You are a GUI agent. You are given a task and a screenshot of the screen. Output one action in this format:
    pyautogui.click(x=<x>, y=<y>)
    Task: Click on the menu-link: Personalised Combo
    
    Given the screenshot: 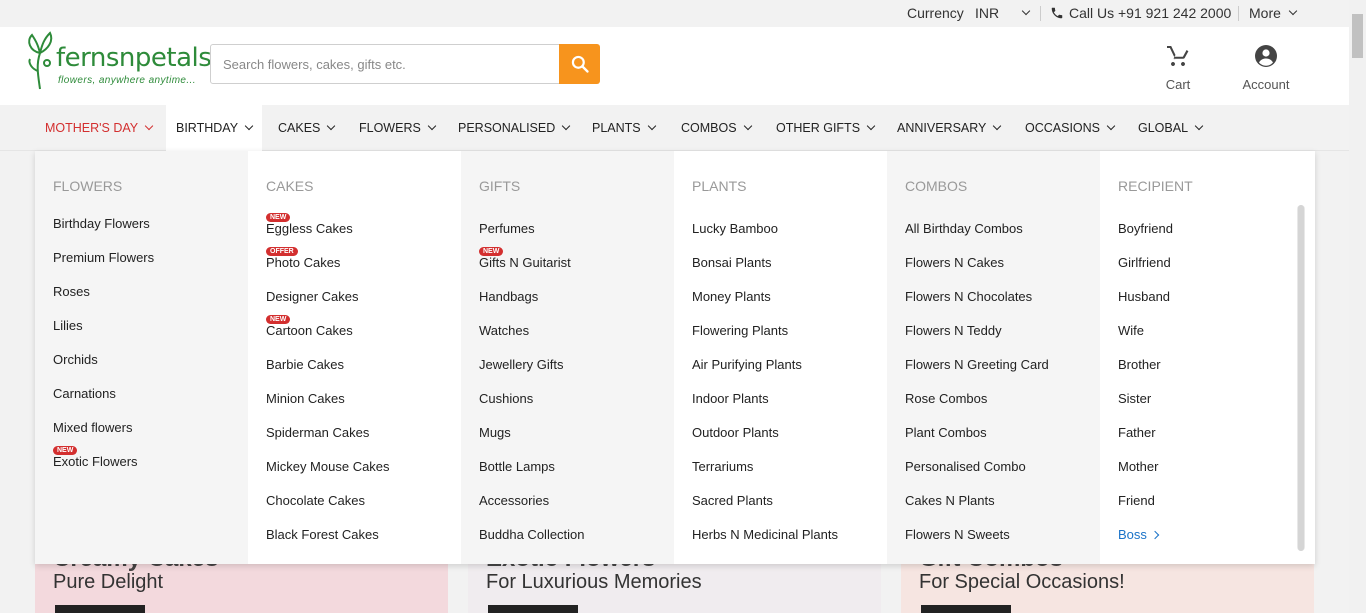 What is the action you would take?
    pyautogui.click(x=965, y=466)
    